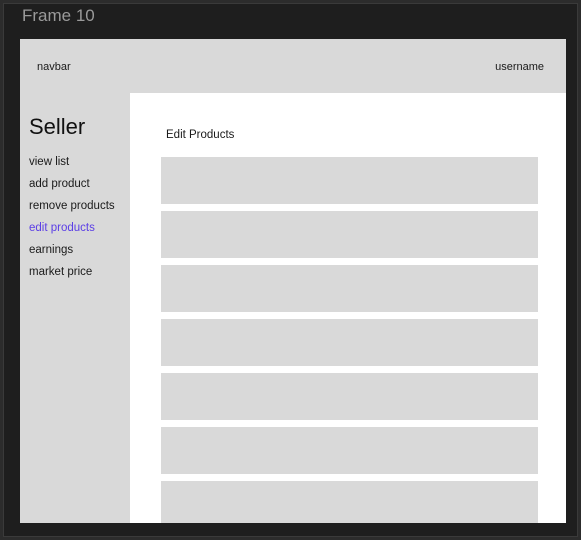 Image resolution: width=581 pixels, height=540 pixels. What do you see at coordinates (72, 276) in the screenshot?
I see `sidebar-item-market-price: market price` at bounding box center [72, 276].